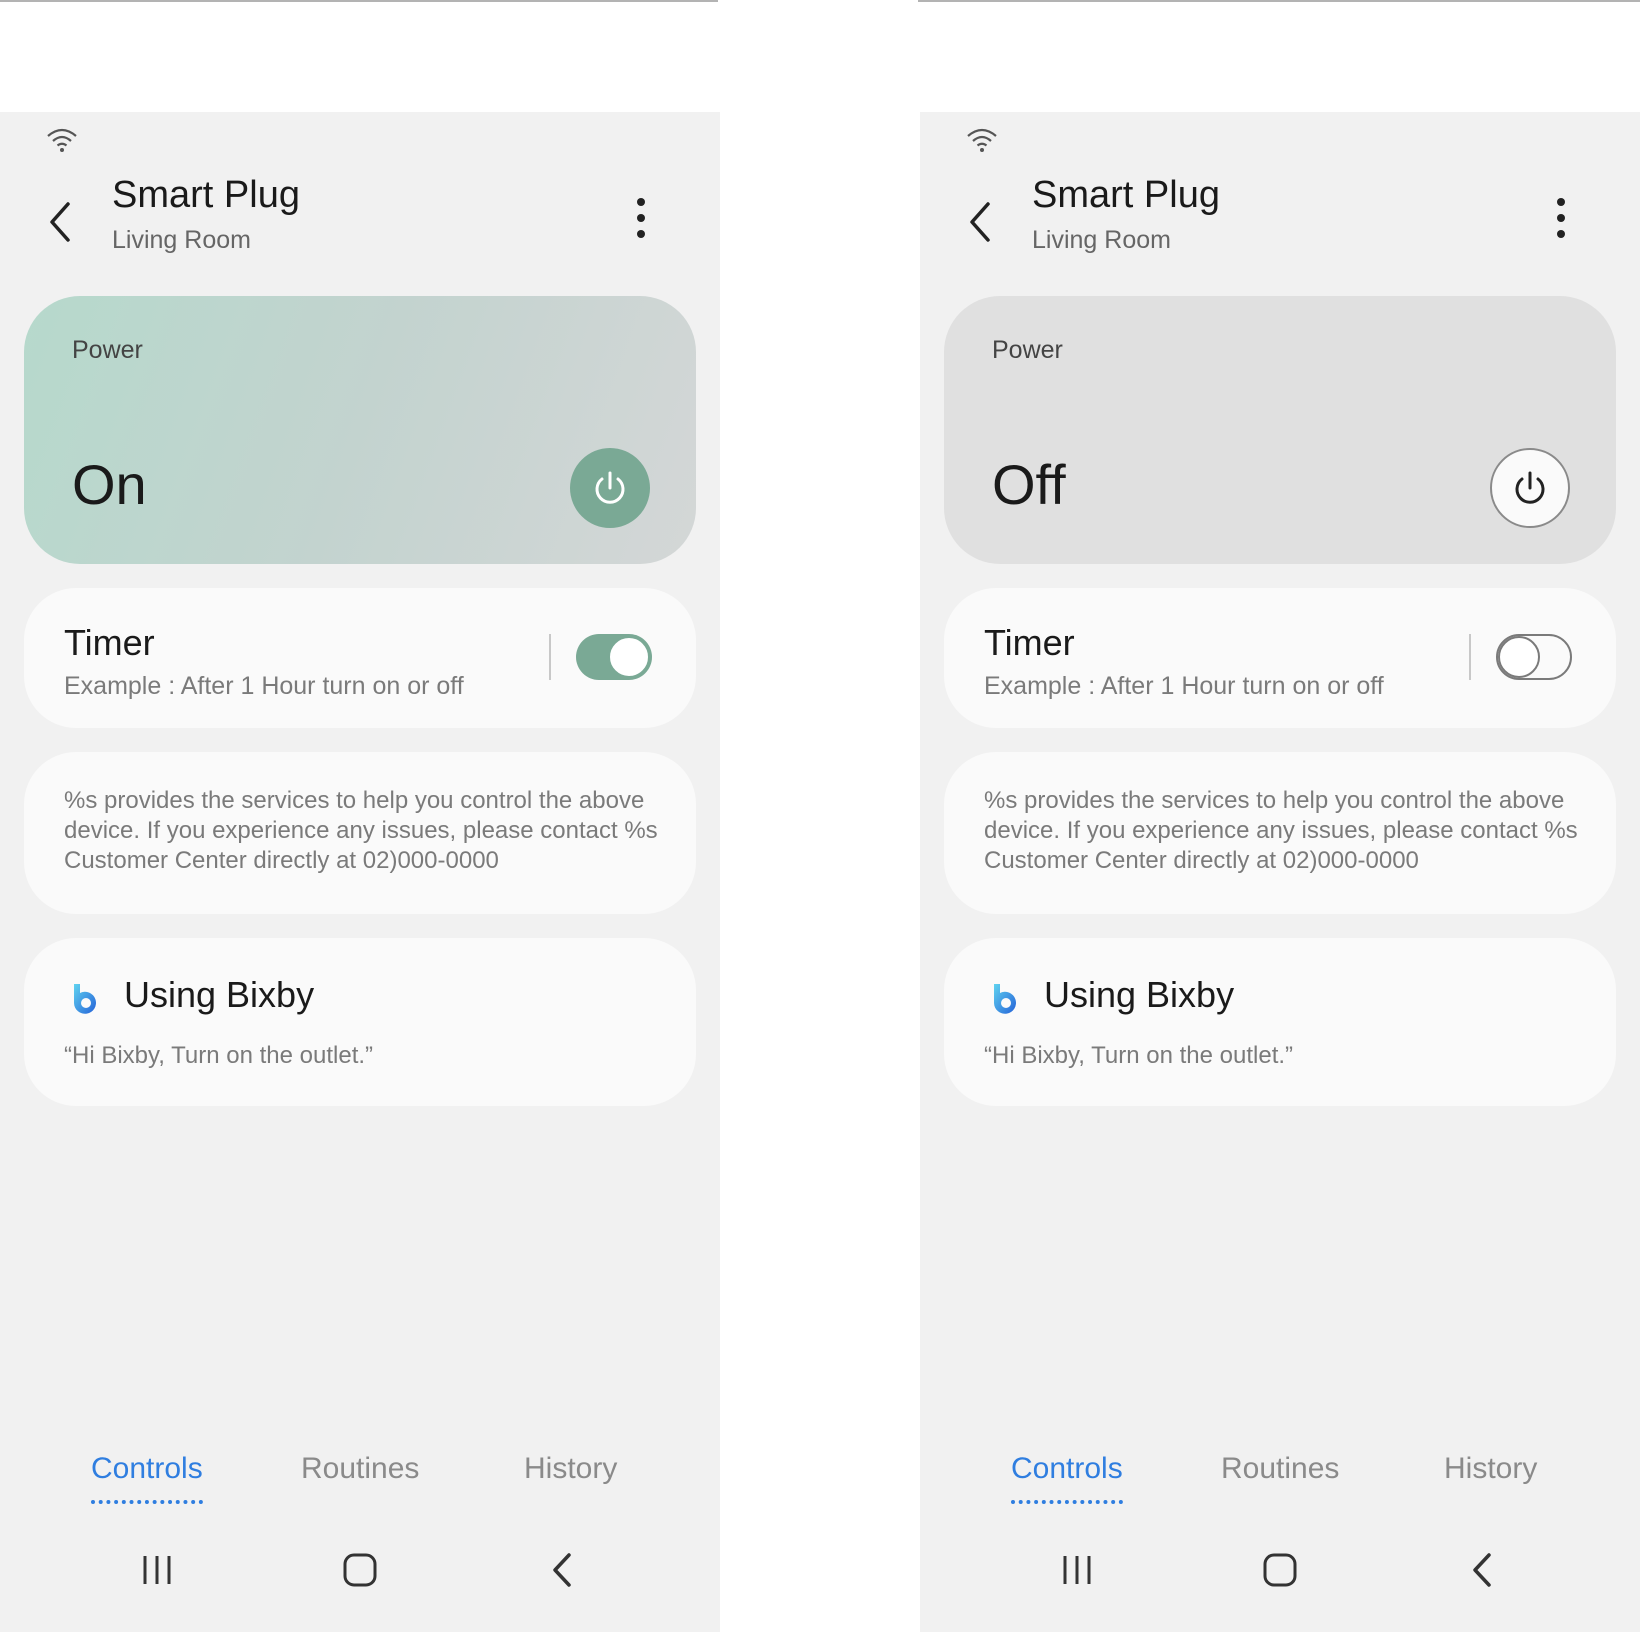  What do you see at coordinates (1279, 1) in the screenshot?
I see `top-divider-right` at bounding box center [1279, 1].